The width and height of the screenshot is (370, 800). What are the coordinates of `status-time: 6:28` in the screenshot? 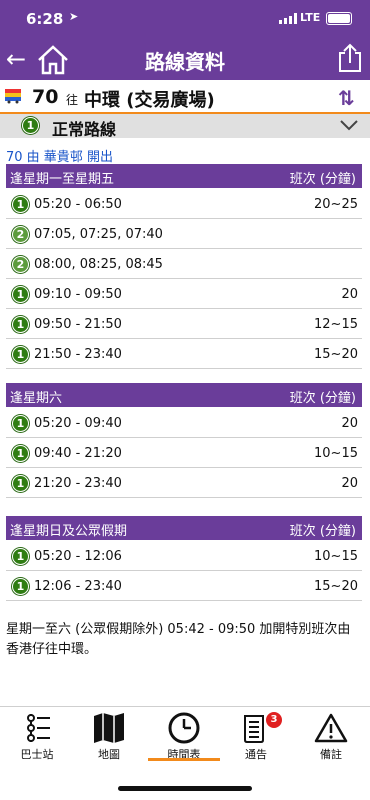 It's located at (45, 19).